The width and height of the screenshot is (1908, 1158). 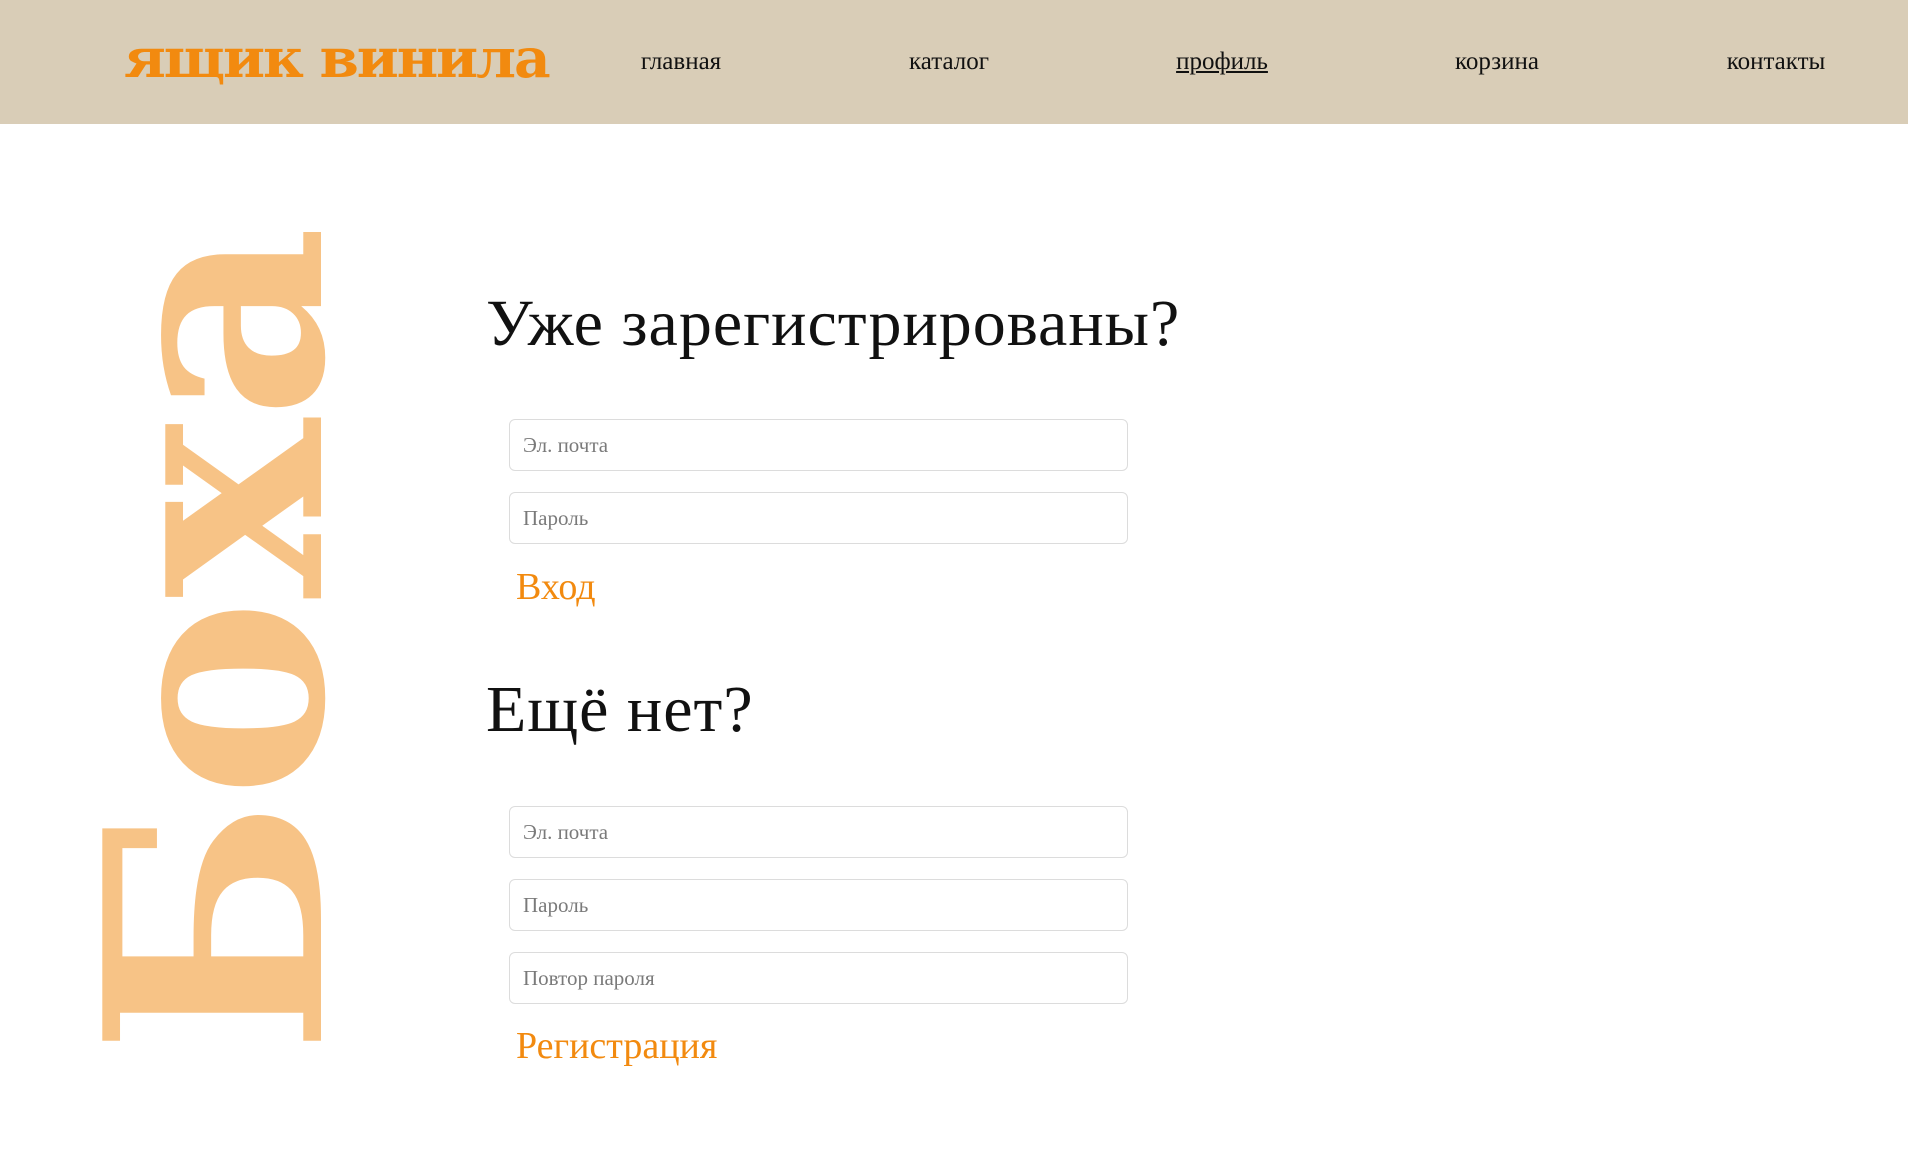 I want to click on login-email-input, so click(x=818, y=445).